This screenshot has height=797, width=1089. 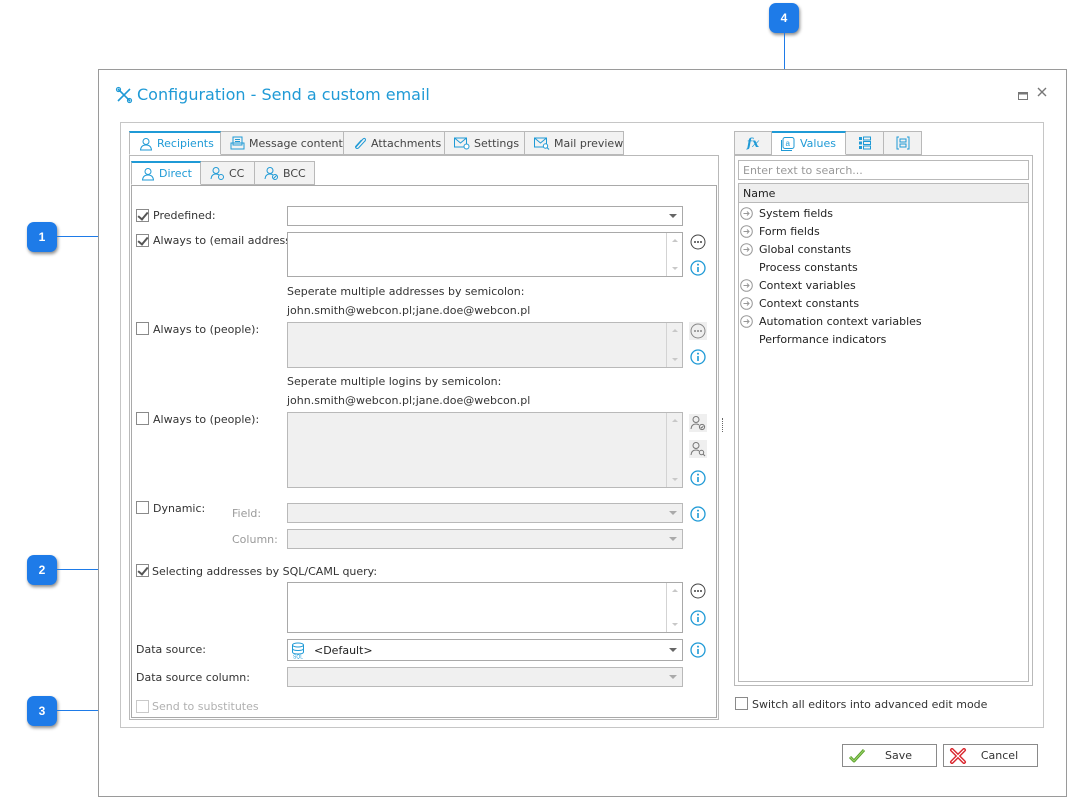 What do you see at coordinates (780, 231) in the screenshot?
I see `tree-item: Form fields` at bounding box center [780, 231].